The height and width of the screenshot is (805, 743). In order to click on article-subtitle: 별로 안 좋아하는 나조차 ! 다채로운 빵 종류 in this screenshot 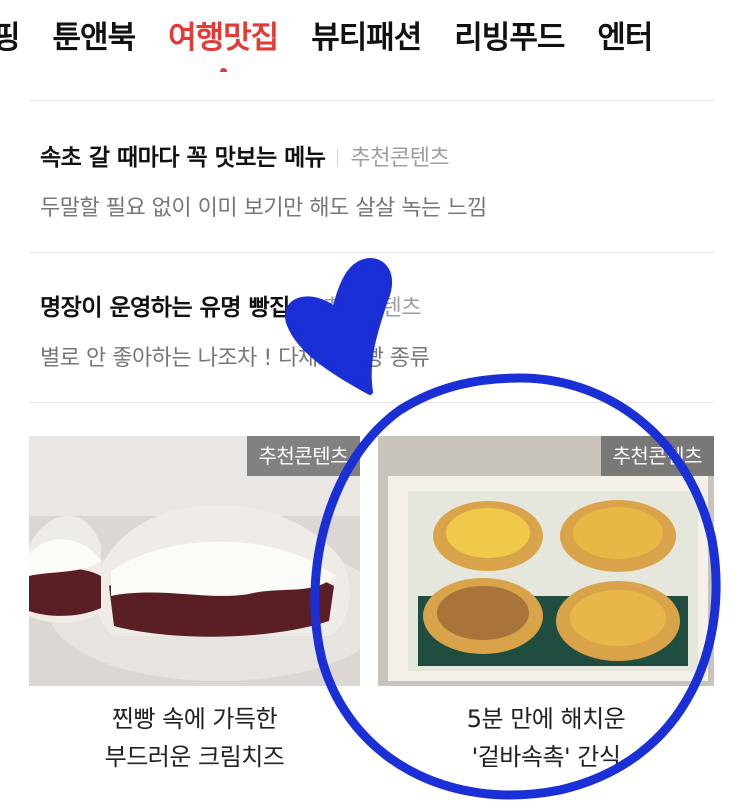, I will do `click(235, 358)`.